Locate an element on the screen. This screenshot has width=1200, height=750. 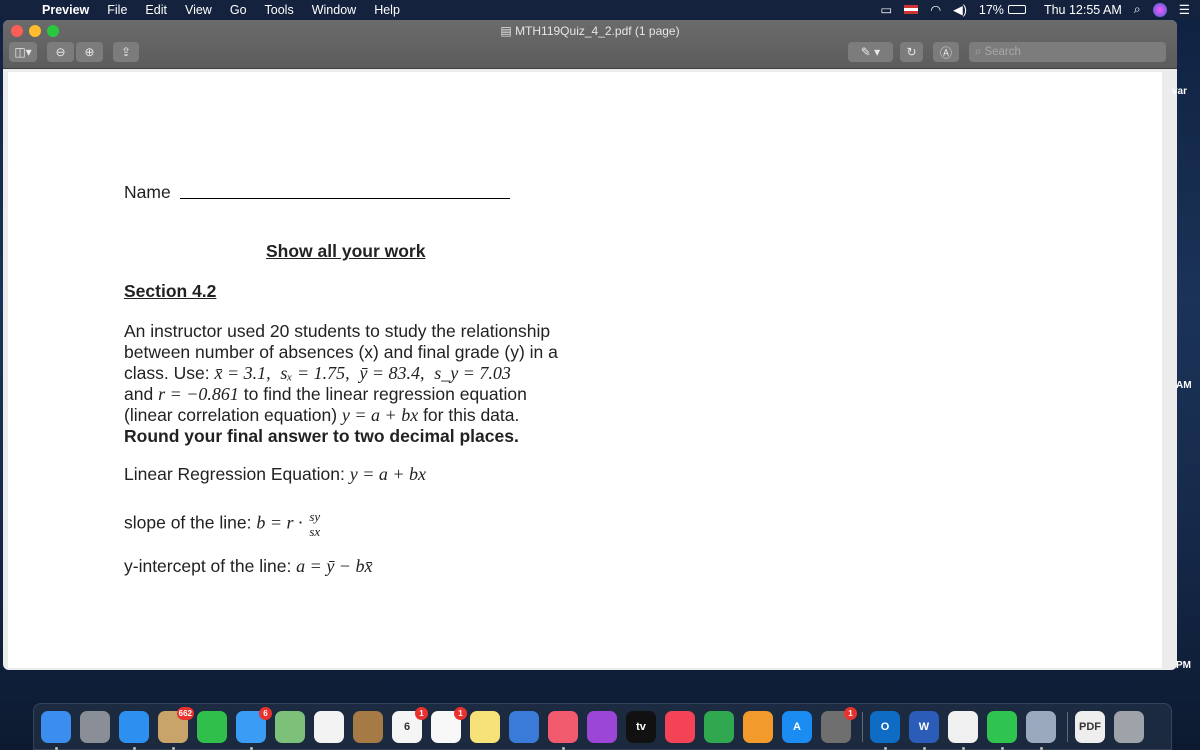
clock: Thu 12:55 AM is located at coordinates (1083, 10).